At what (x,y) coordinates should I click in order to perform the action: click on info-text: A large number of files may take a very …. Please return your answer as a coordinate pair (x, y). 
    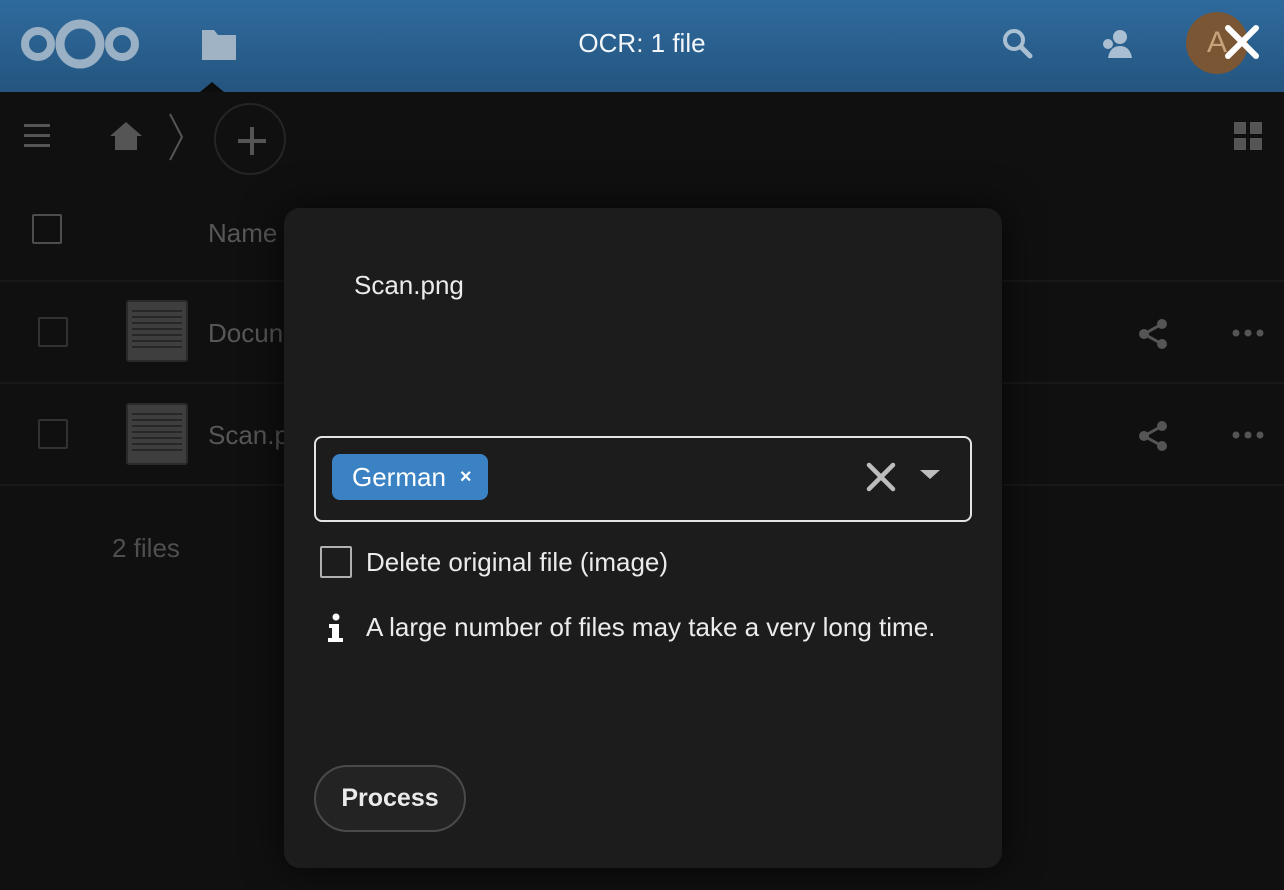
    Looking at the image, I should click on (651, 627).